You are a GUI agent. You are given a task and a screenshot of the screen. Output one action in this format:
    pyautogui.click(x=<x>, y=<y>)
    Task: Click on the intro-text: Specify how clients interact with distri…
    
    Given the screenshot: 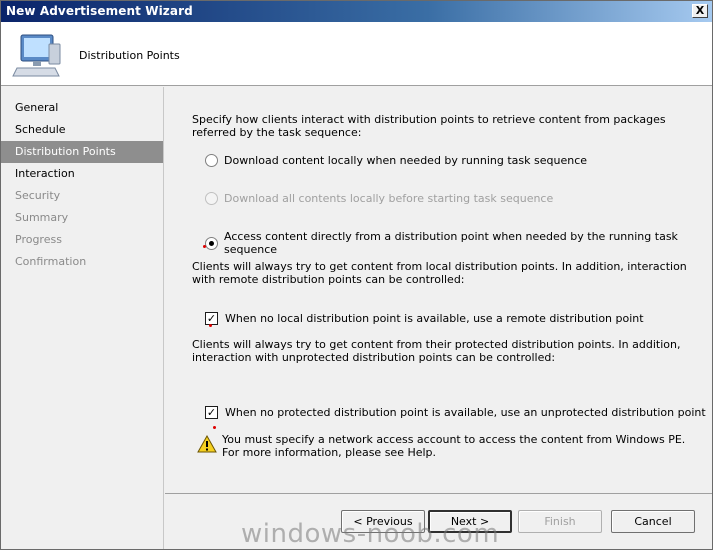 What is the action you would take?
    pyautogui.click(x=429, y=126)
    